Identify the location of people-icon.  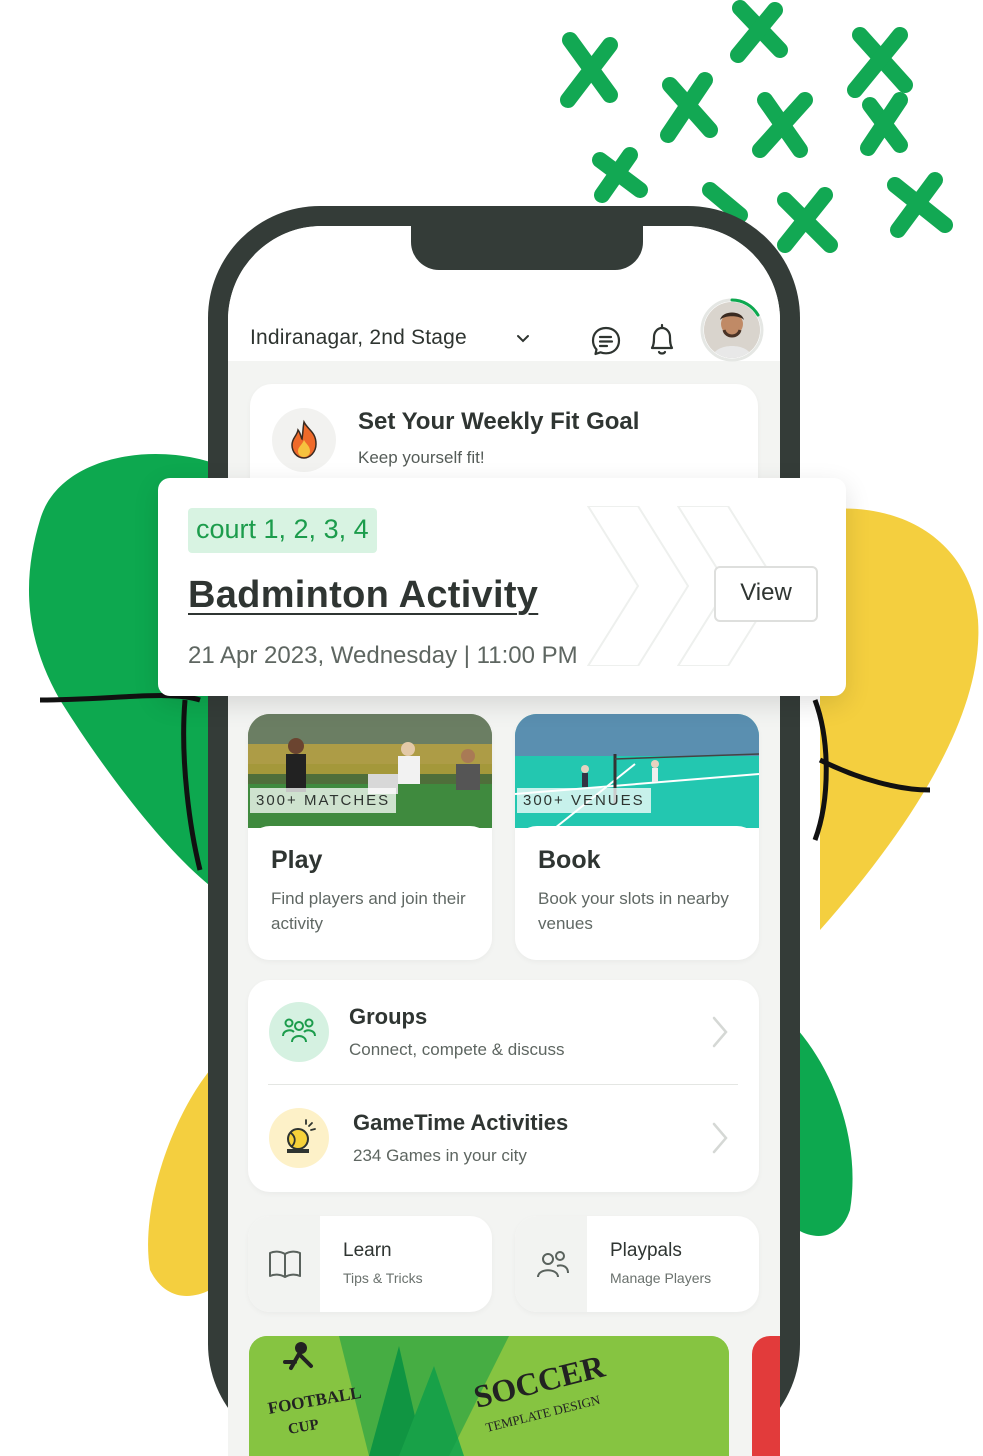
(553, 1264).